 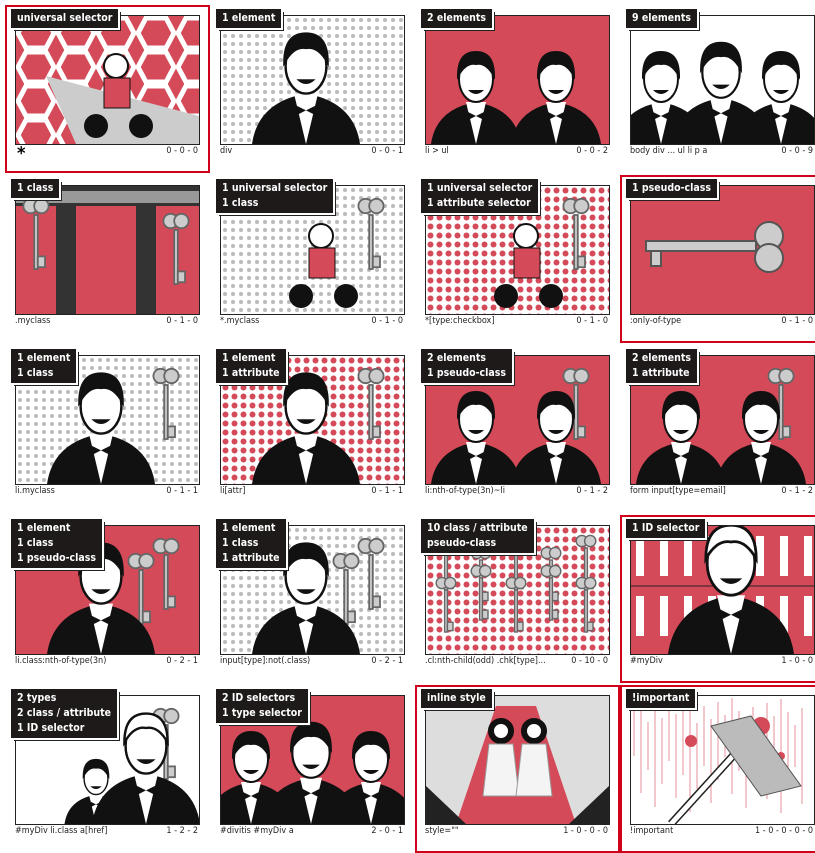 What do you see at coordinates (437, 151) in the screenshot?
I see `selector-example: li > ul` at bounding box center [437, 151].